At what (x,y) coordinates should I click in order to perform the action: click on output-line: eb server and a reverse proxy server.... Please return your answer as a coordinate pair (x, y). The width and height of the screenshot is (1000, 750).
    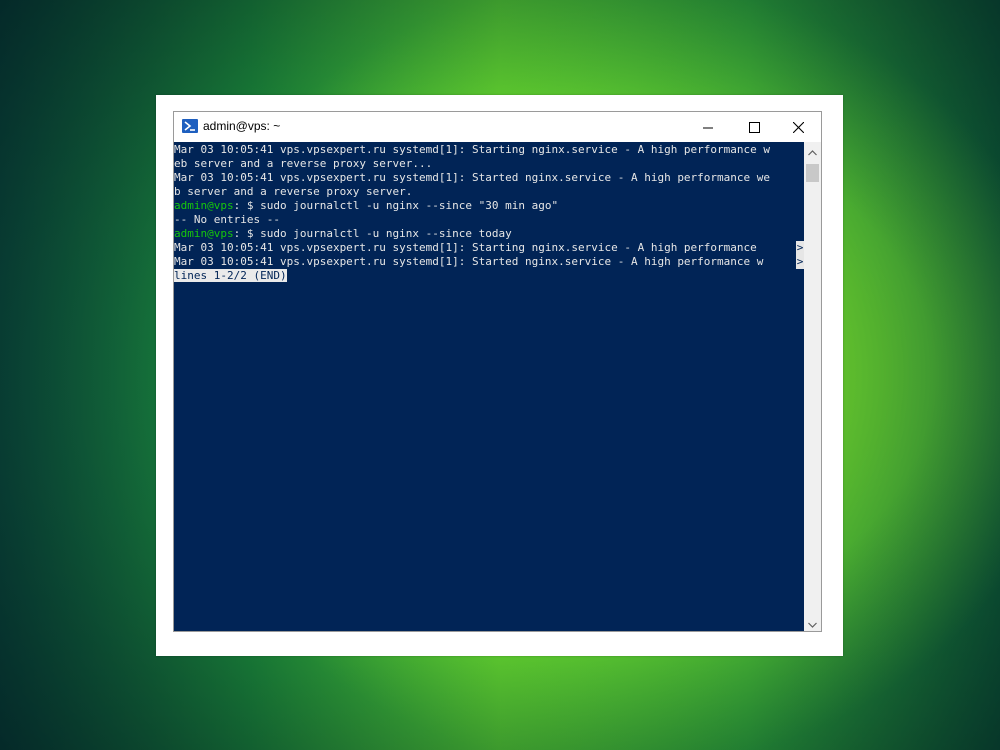
    Looking at the image, I should click on (303, 163).